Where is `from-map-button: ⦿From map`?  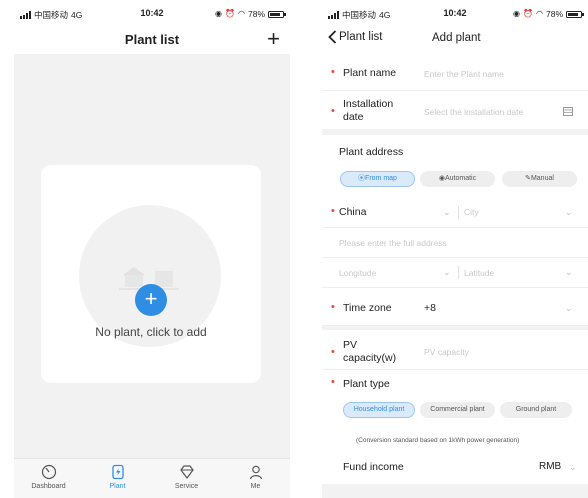
from-map-button: ⦿From map is located at coordinates (377, 179).